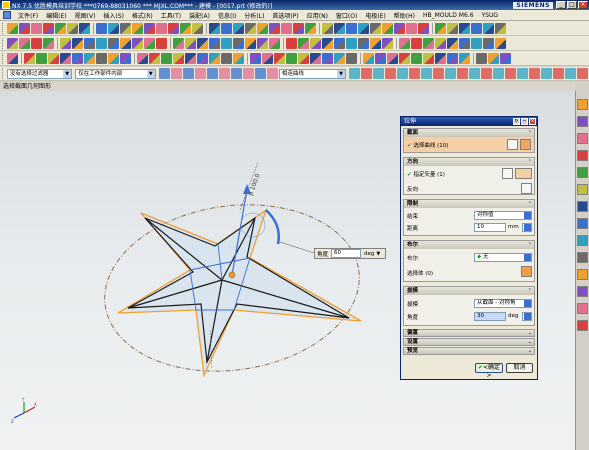  Describe the element at coordinates (583, 5) in the screenshot. I see `close-button: ×` at that location.